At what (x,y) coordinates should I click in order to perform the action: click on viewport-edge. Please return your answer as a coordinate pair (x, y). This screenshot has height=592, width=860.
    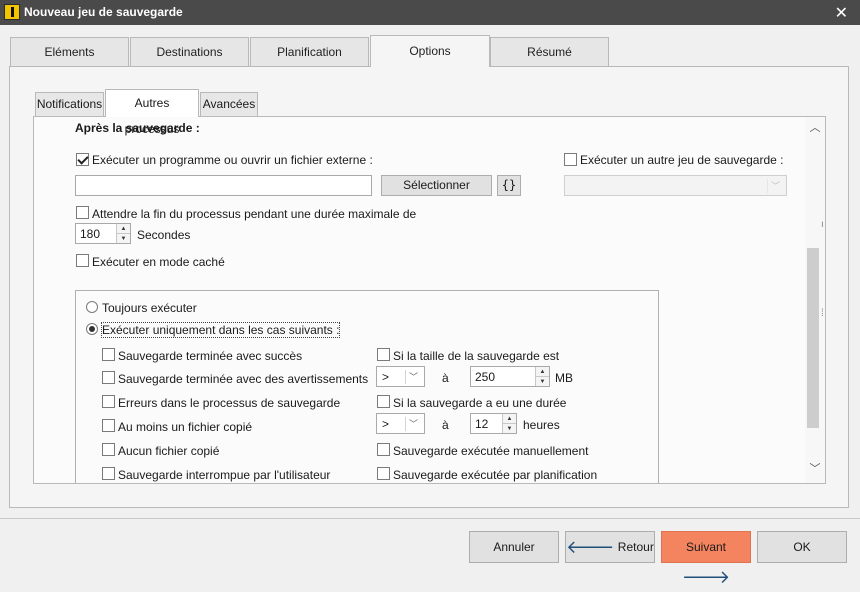
    Looking at the image, I should click on (419, 483).